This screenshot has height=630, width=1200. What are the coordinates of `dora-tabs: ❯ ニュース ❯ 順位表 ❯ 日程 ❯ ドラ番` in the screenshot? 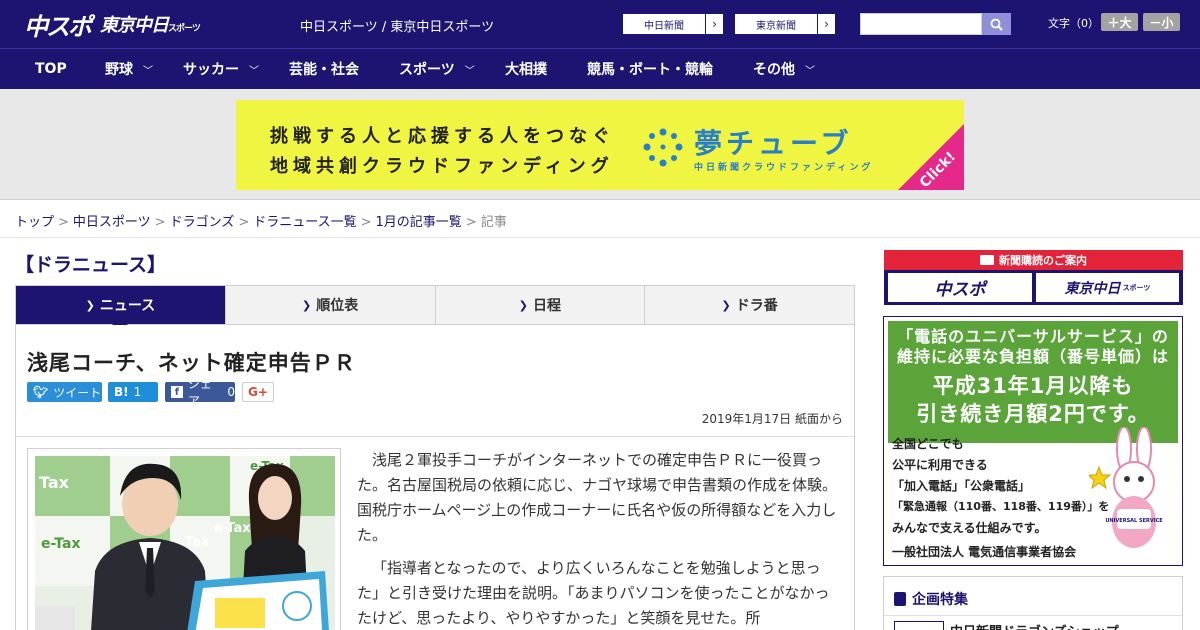 It's located at (435, 308).